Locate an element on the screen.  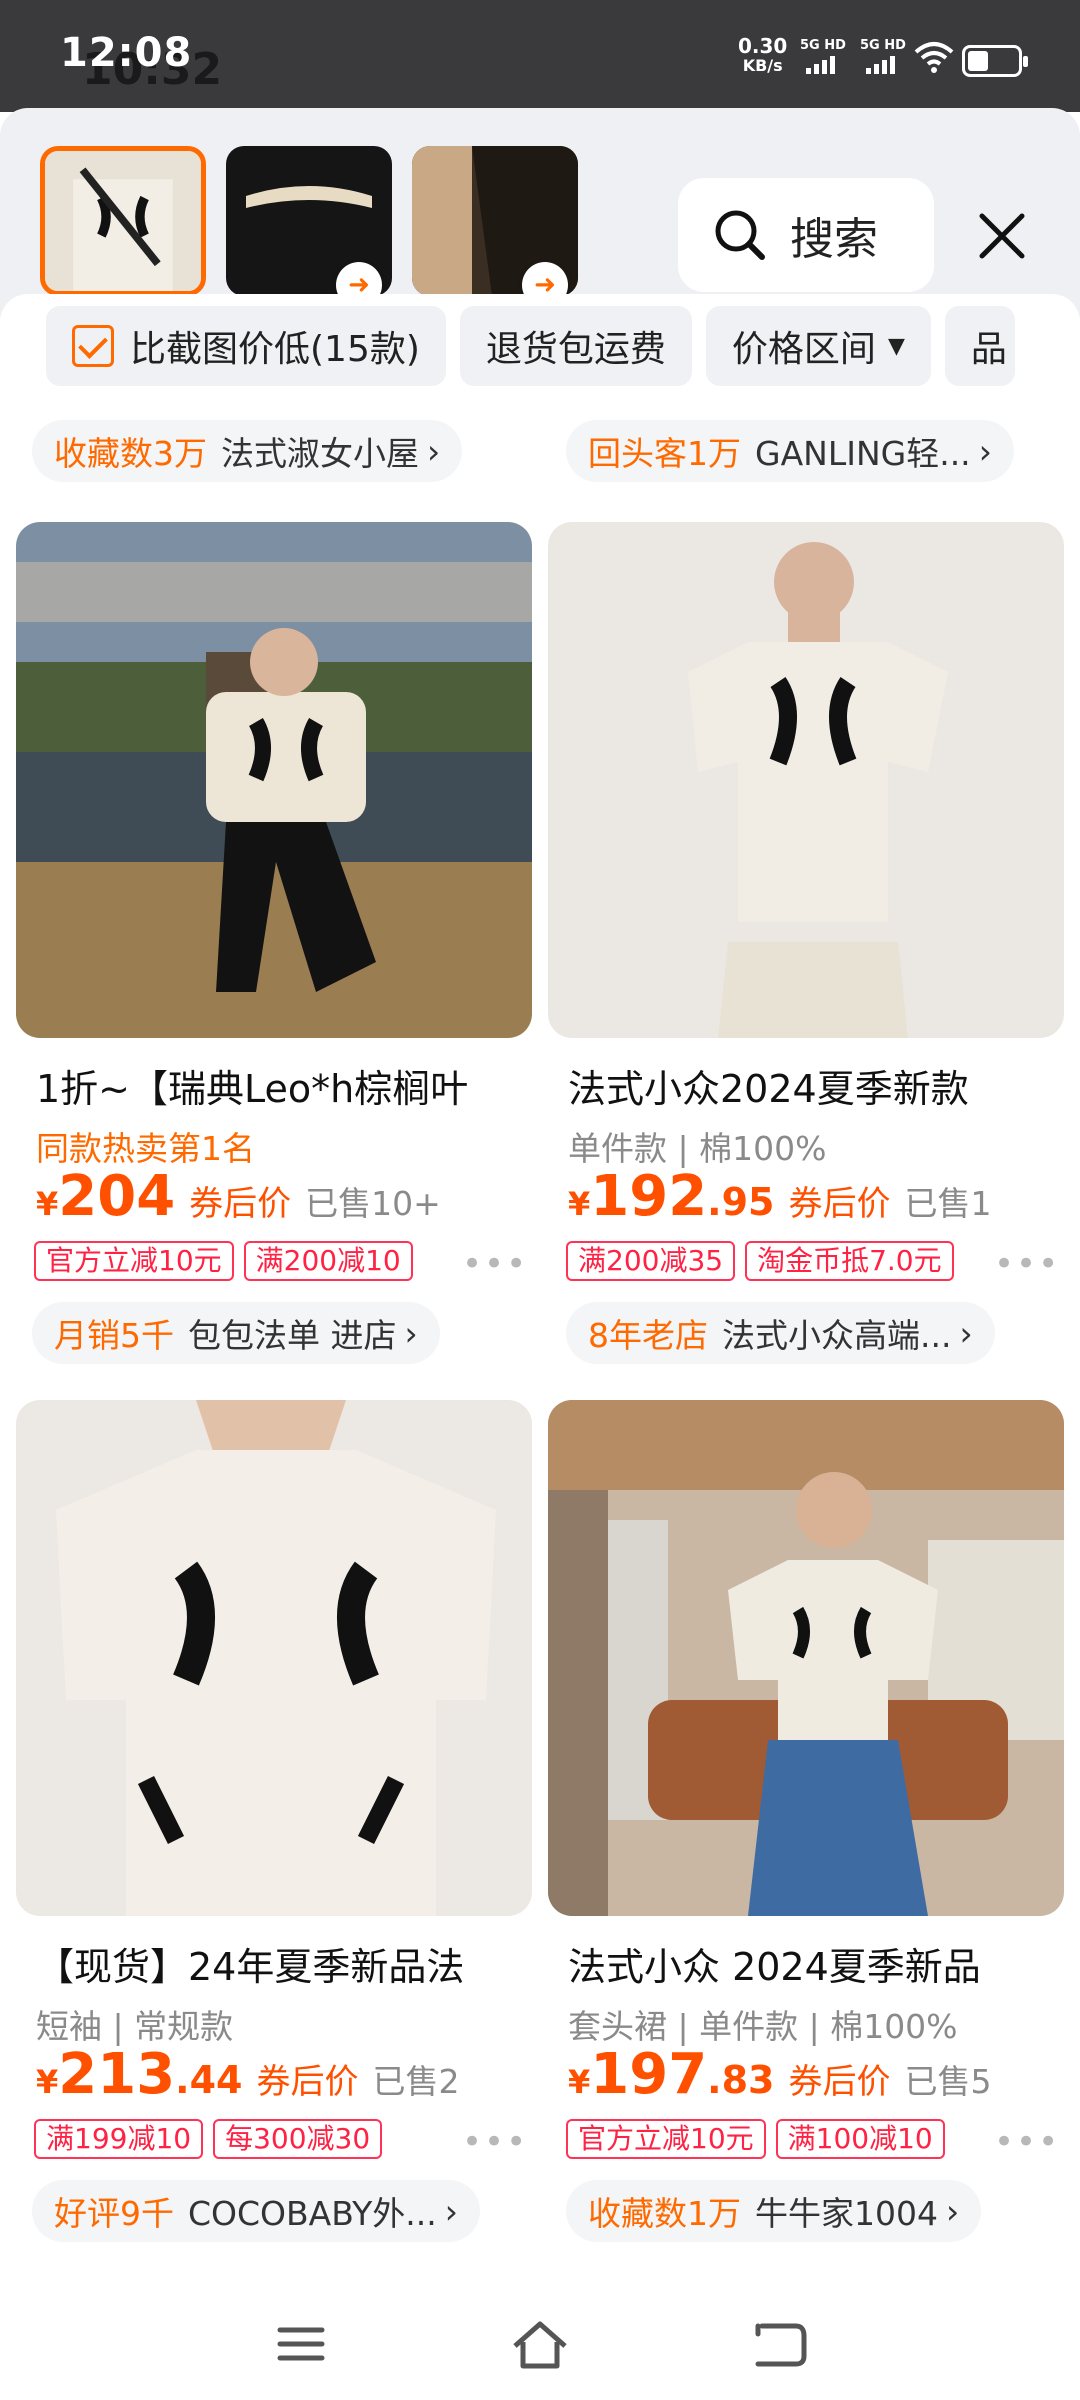
thumbnail-3: ➜ is located at coordinates (495, 221).